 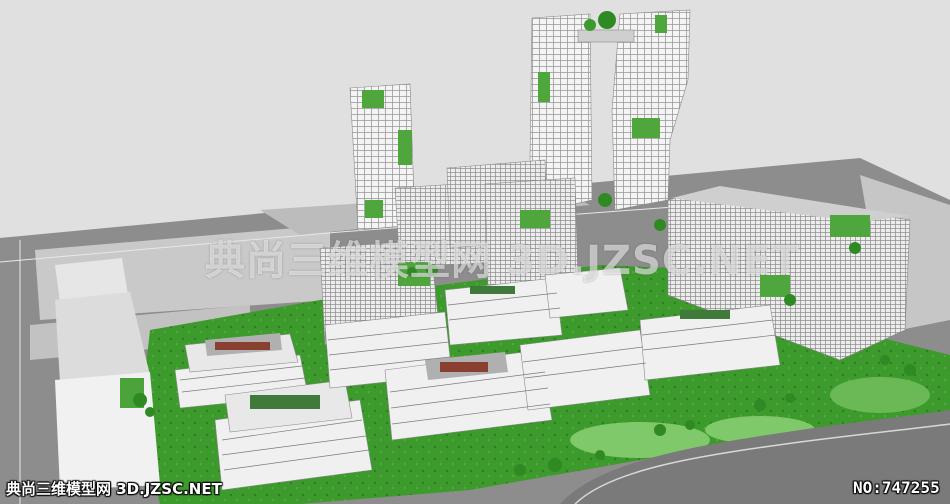 I want to click on skybridge, so click(x=606, y=36).